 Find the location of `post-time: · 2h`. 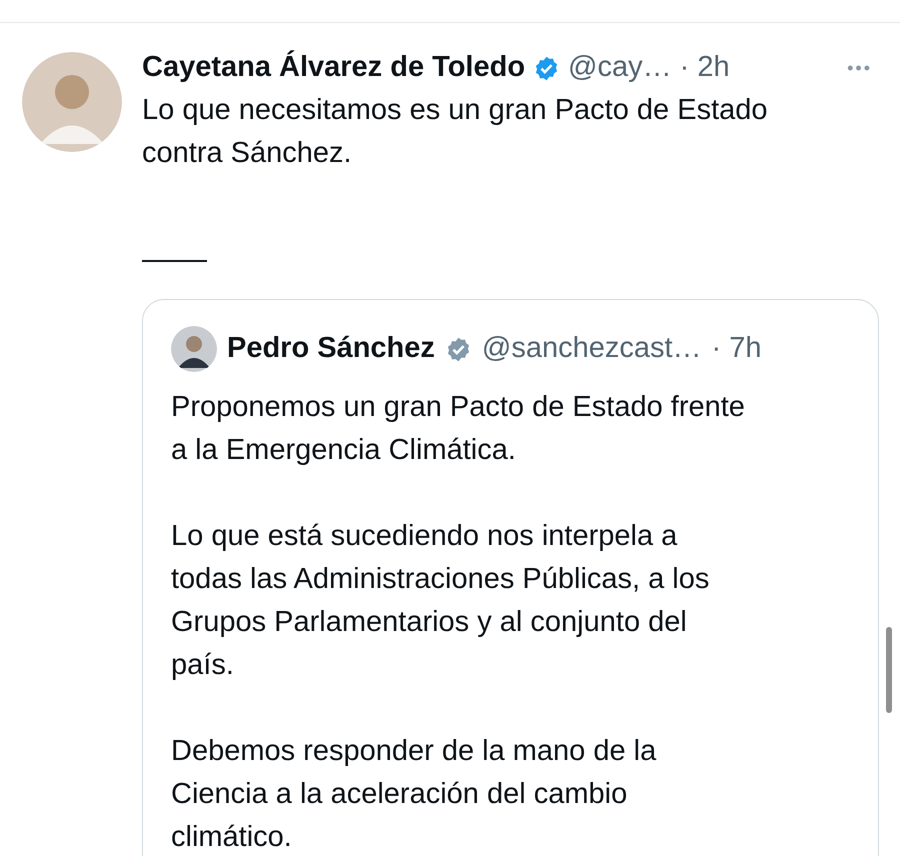

post-time: · 2h is located at coordinates (705, 68).